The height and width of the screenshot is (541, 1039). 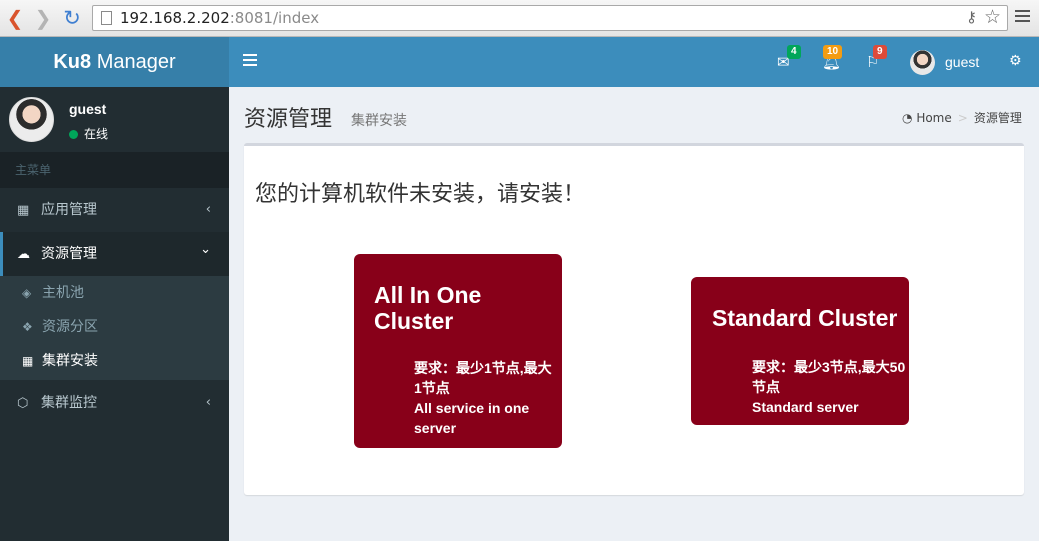 I want to click on sidebar-user-name: guest, so click(x=88, y=109).